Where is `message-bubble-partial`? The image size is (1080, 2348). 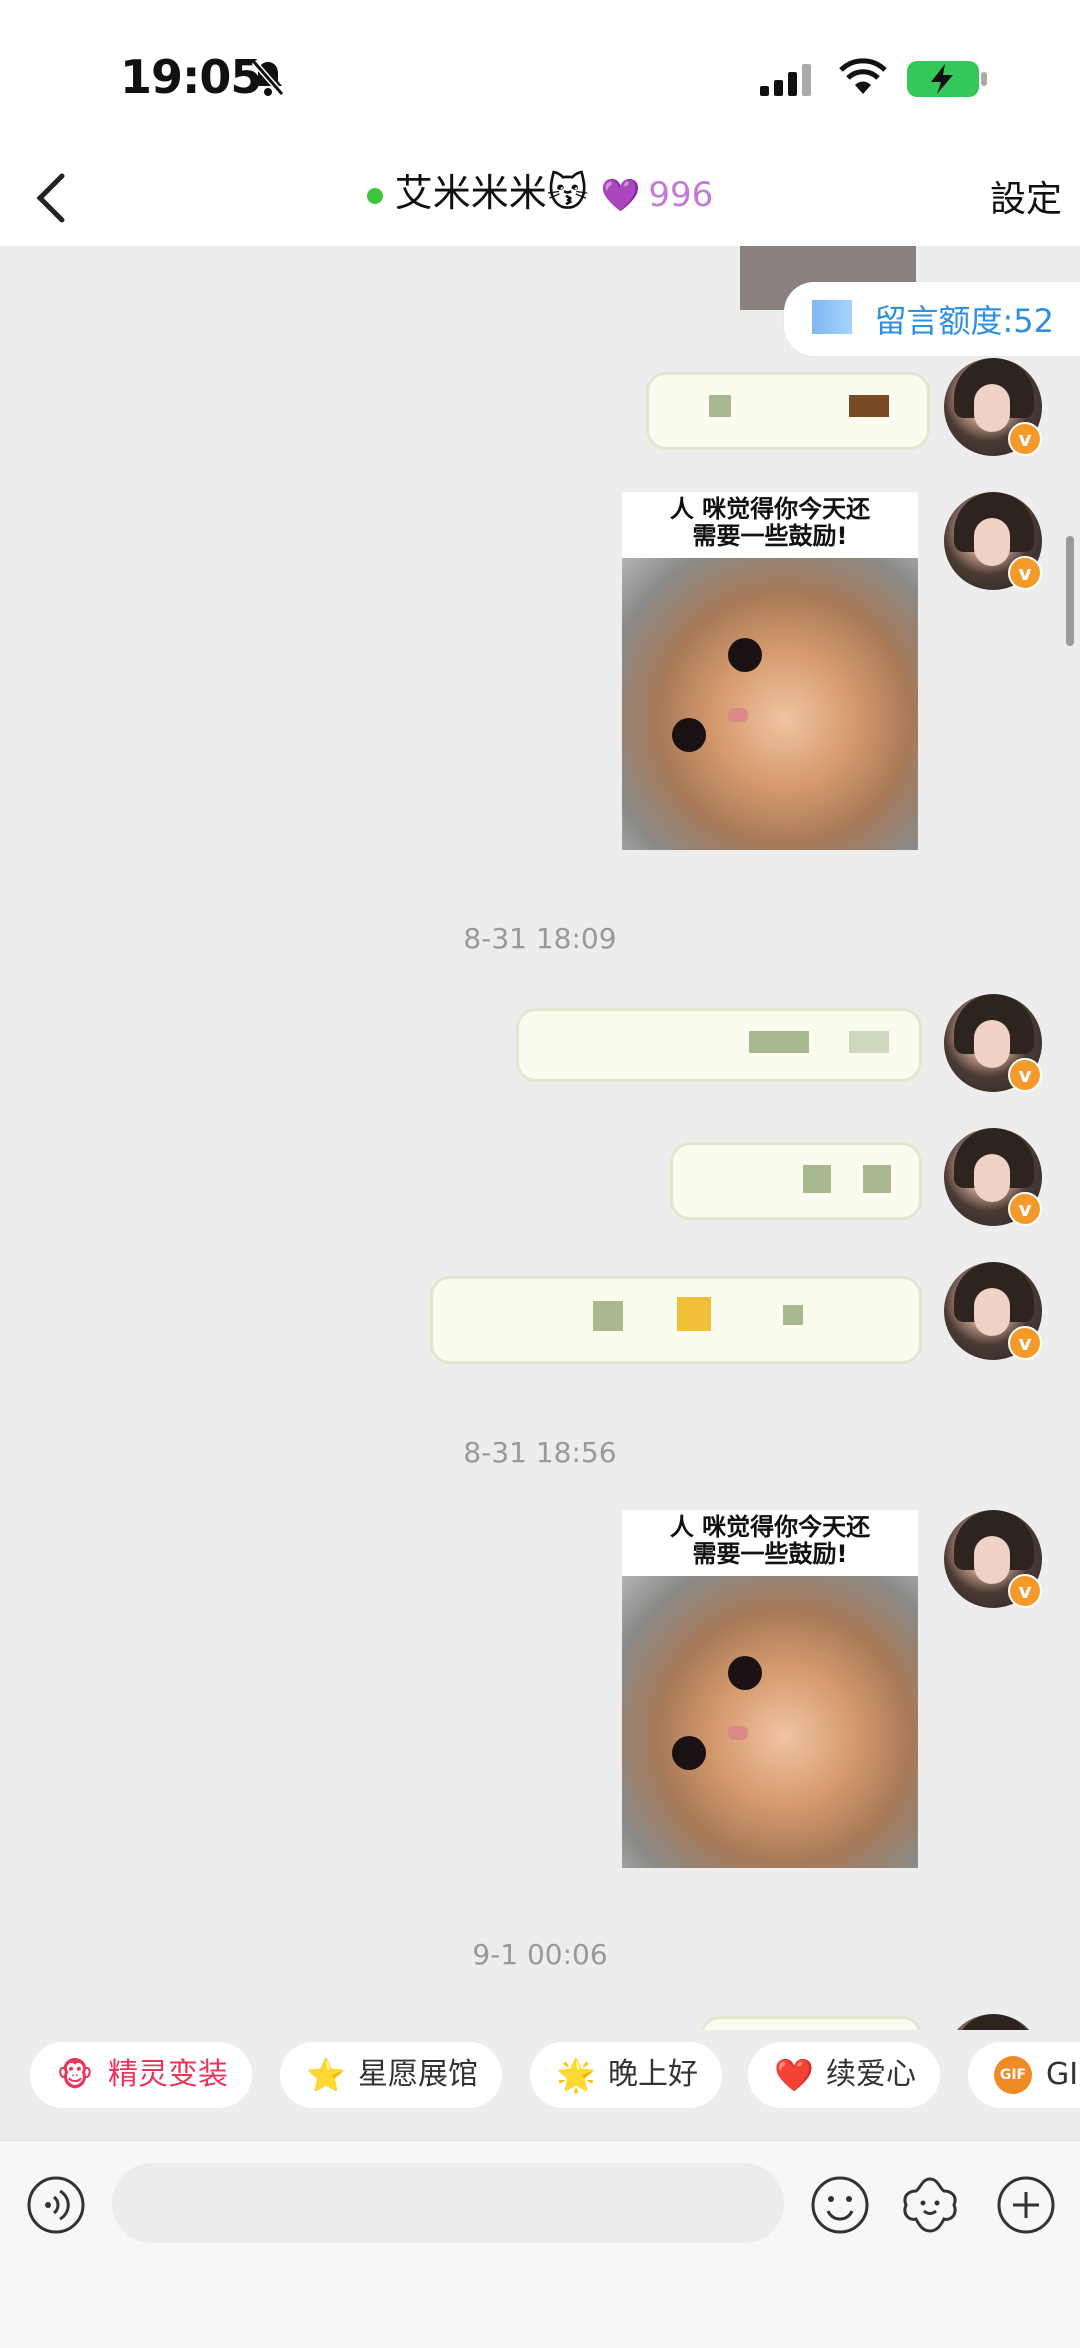
message-bubble-partial is located at coordinates (811, 2023).